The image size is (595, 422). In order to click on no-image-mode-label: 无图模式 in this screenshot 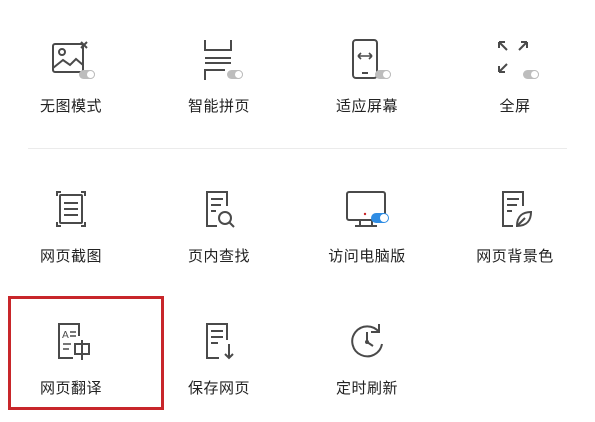, I will do `click(70, 106)`.